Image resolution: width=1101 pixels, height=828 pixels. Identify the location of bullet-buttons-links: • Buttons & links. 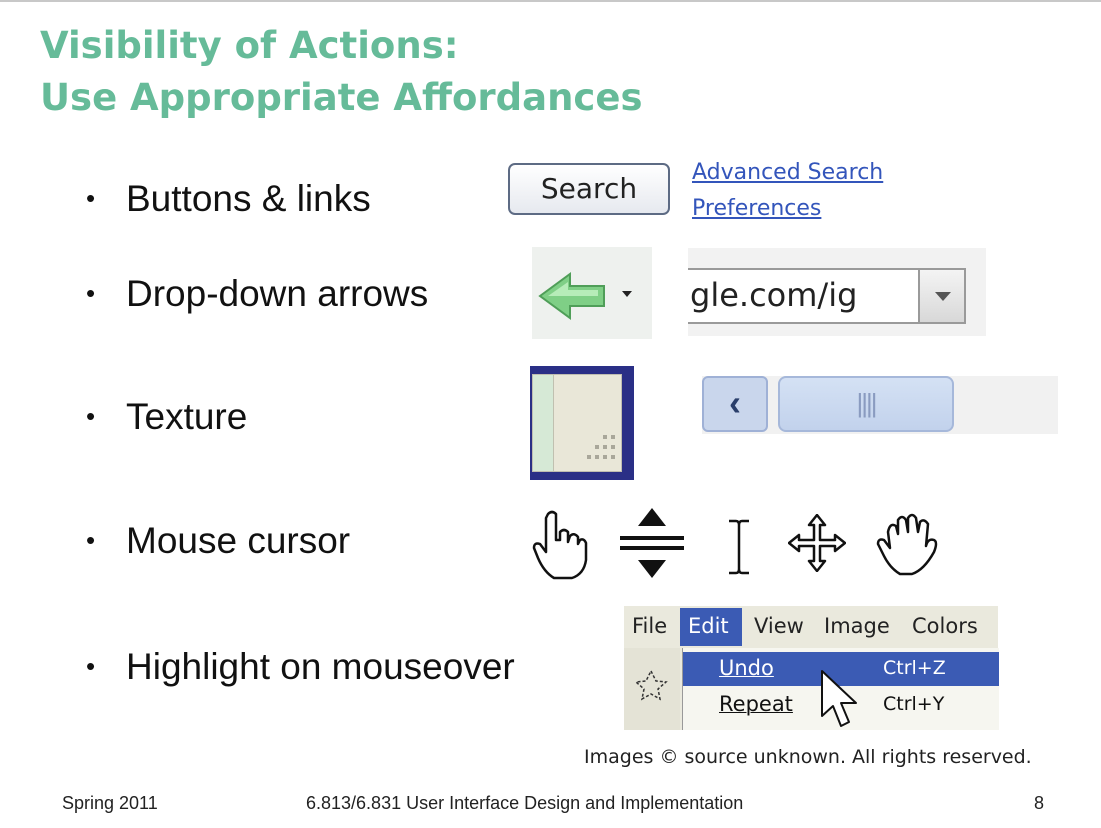
(228, 198).